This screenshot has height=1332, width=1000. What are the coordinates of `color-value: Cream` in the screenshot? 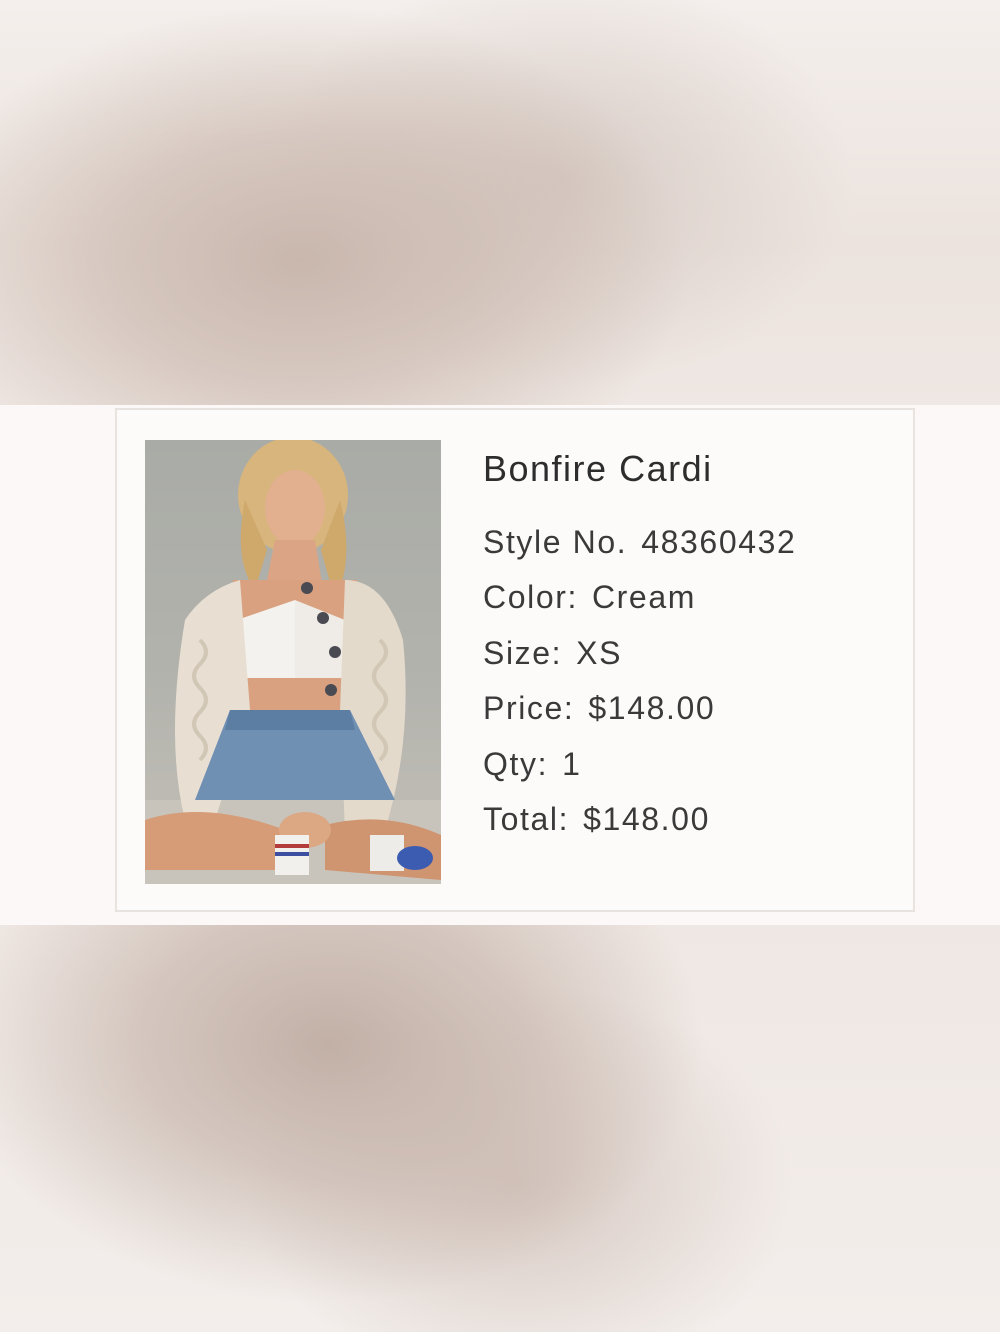 It's located at (643, 597).